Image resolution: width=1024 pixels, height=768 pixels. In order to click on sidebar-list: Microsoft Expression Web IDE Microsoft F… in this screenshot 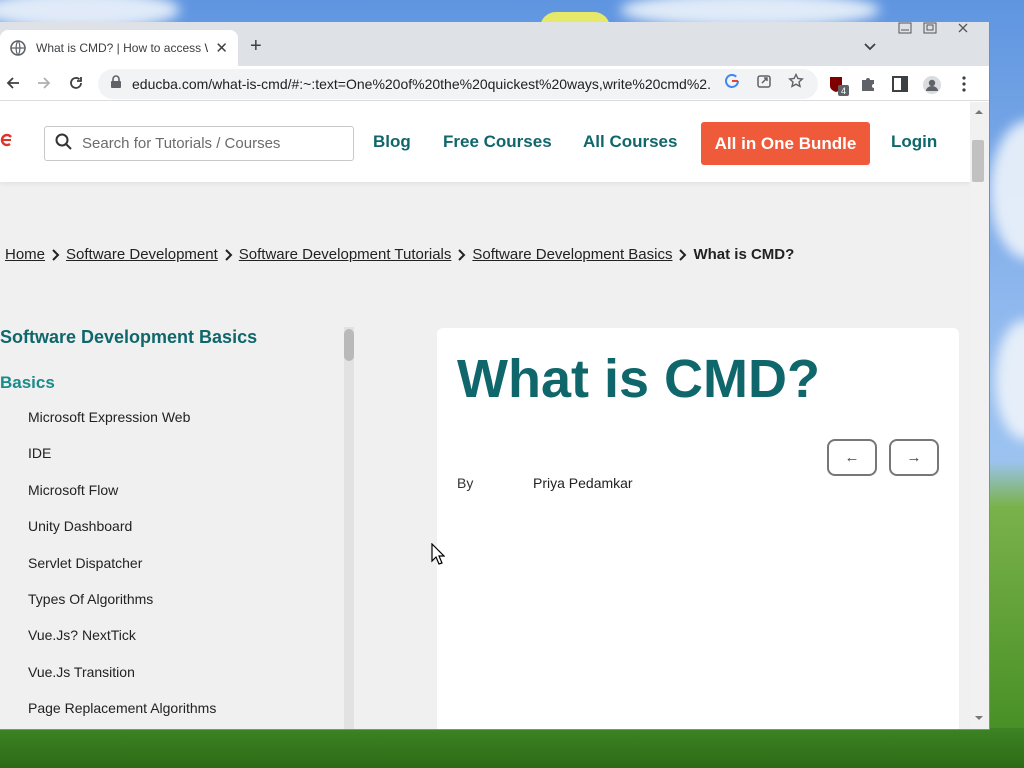, I will do `click(172, 568)`.